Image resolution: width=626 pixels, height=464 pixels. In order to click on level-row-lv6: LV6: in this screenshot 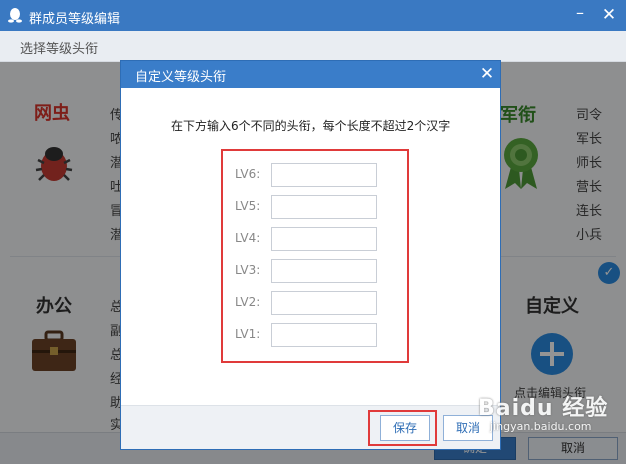, I will do `click(310, 175)`.